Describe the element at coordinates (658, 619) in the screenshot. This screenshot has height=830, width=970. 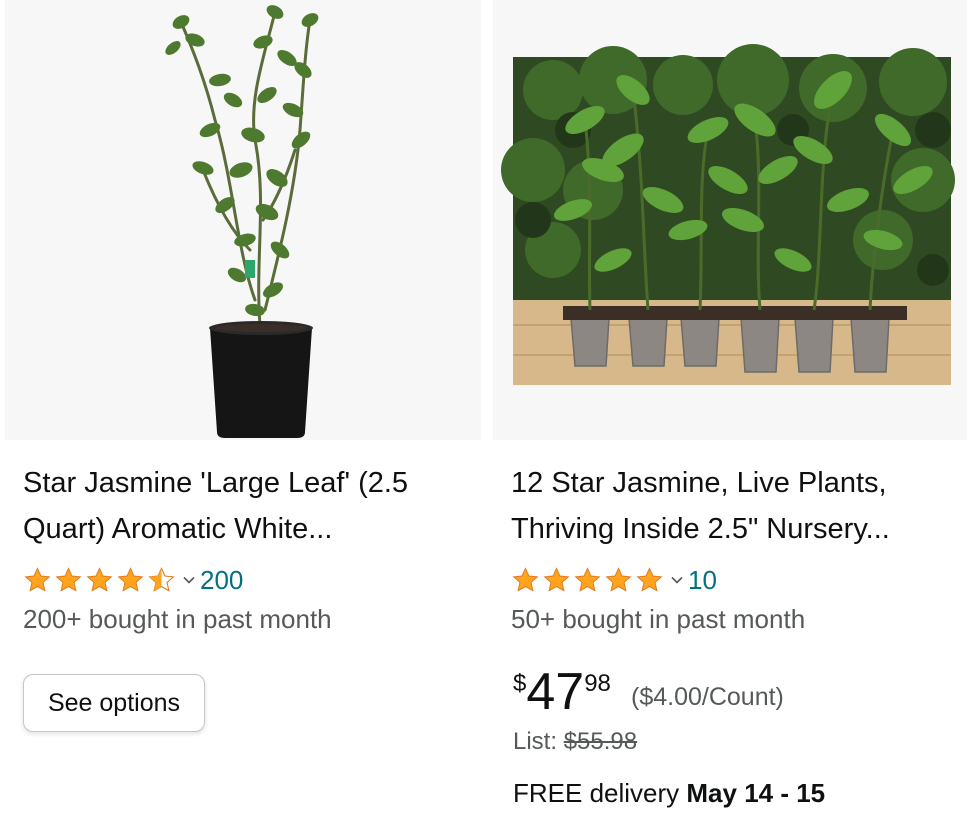
I see `bought-in-past-month: 50+ bought in past month` at that location.